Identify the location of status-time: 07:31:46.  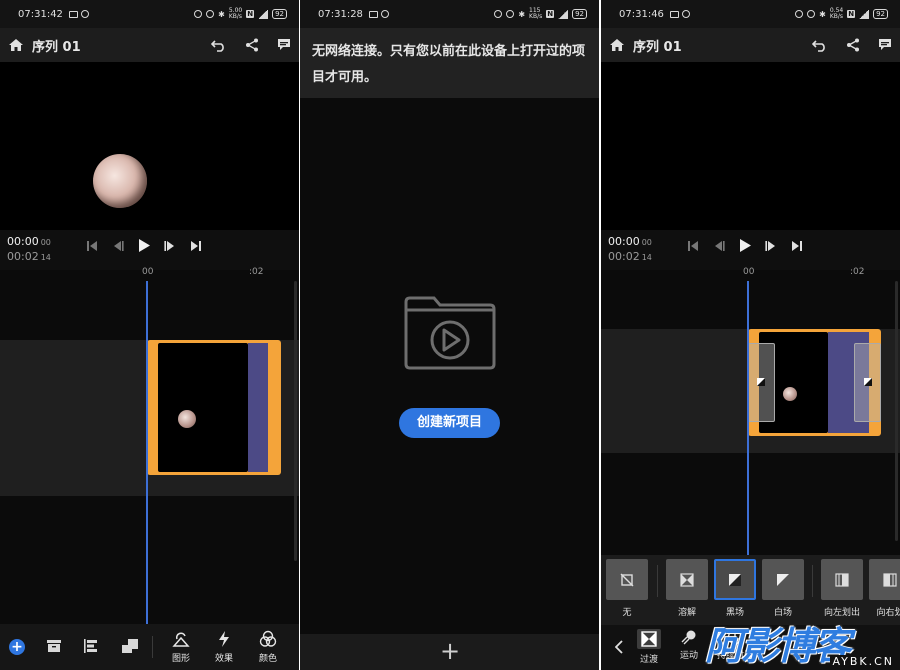
(641, 14).